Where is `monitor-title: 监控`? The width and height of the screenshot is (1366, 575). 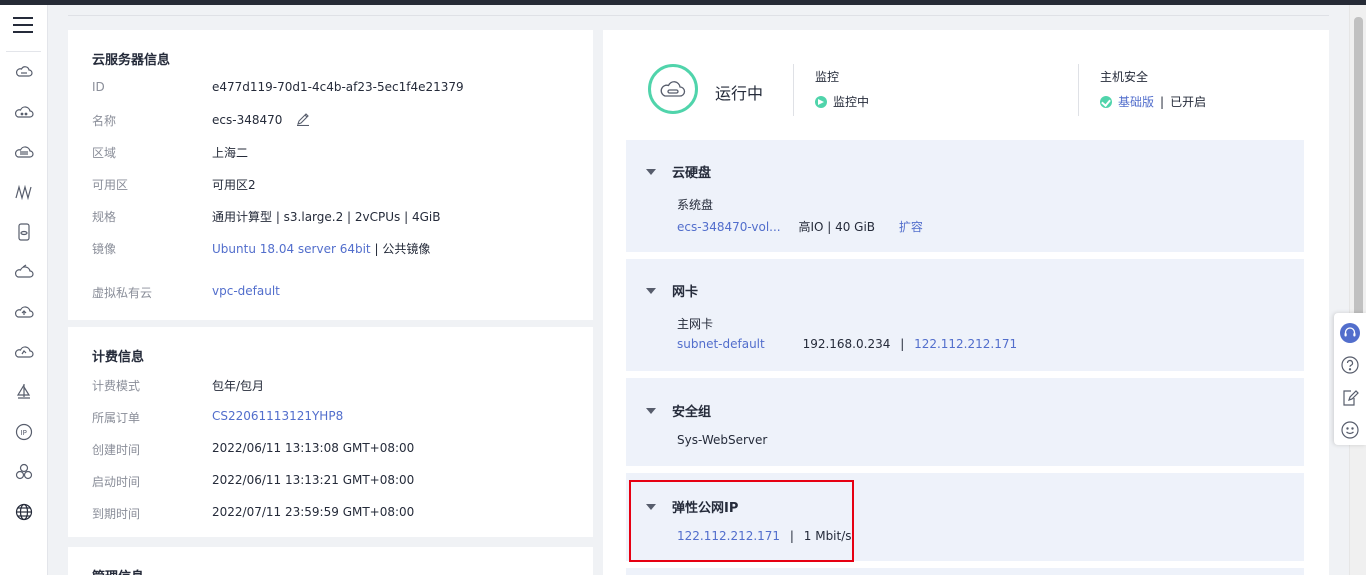 monitor-title: 监控 is located at coordinates (827, 77).